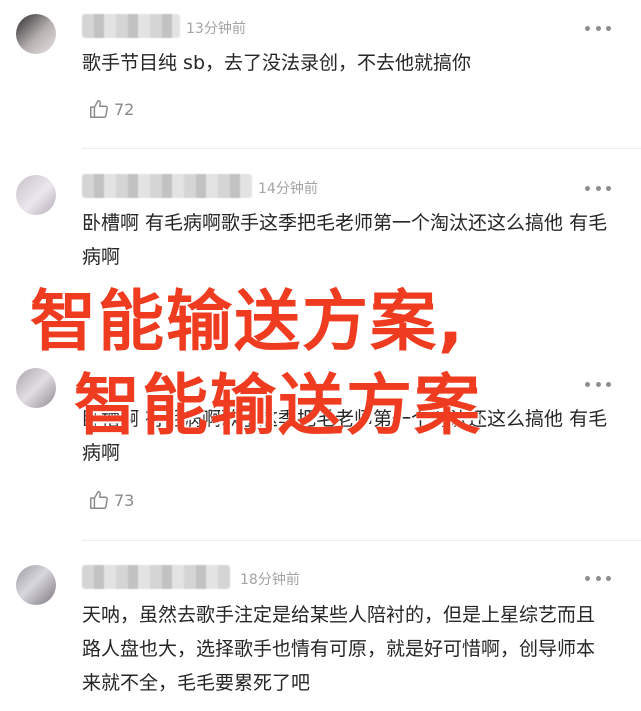 This screenshot has width=641, height=711. What do you see at coordinates (248, 321) in the screenshot?
I see `overlay-headline-1: 智能输送方案,` at bounding box center [248, 321].